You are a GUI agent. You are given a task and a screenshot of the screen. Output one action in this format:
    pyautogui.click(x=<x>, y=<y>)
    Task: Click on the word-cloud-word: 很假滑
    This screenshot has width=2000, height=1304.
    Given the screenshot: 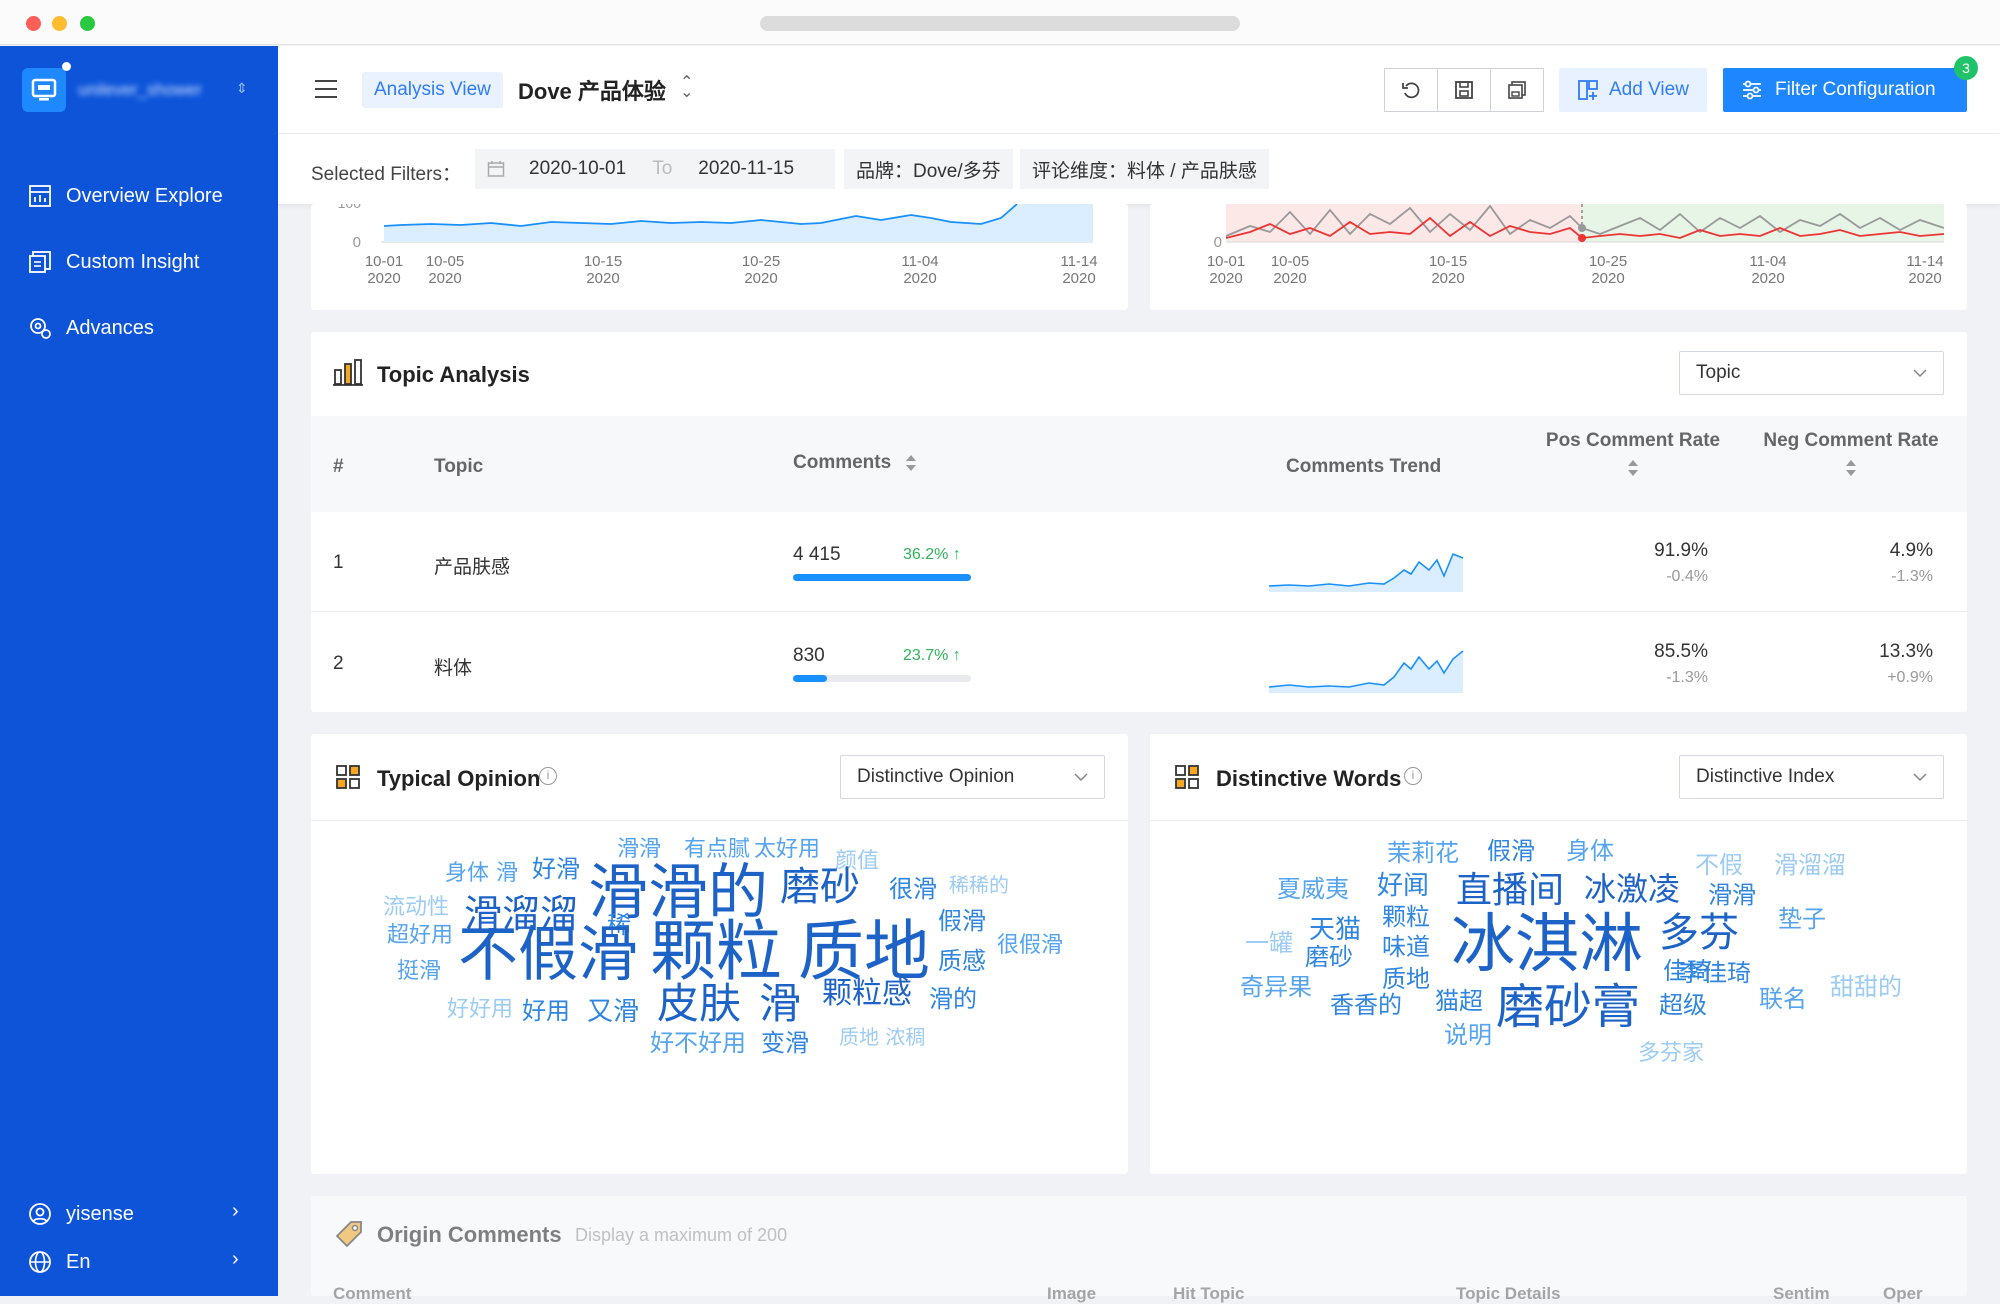 What is the action you would take?
    pyautogui.click(x=1030, y=946)
    